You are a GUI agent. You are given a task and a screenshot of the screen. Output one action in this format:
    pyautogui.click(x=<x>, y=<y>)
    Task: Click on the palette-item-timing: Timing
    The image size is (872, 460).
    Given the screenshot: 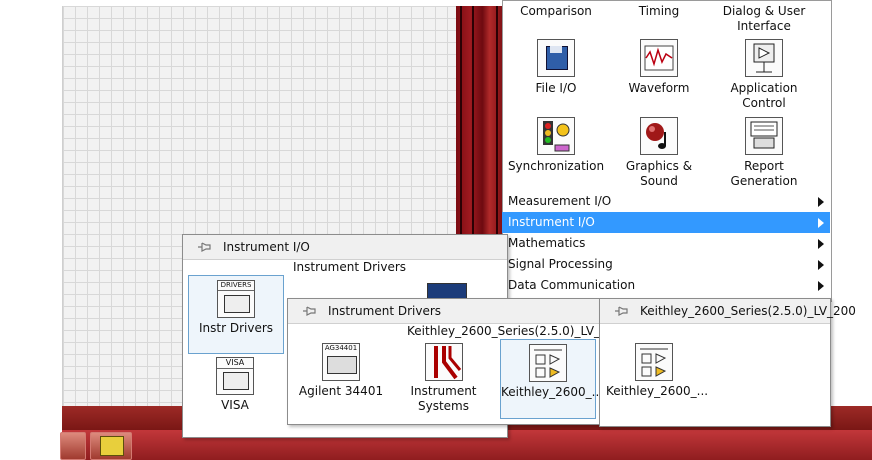 What is the action you would take?
    pyautogui.click(x=659, y=11)
    